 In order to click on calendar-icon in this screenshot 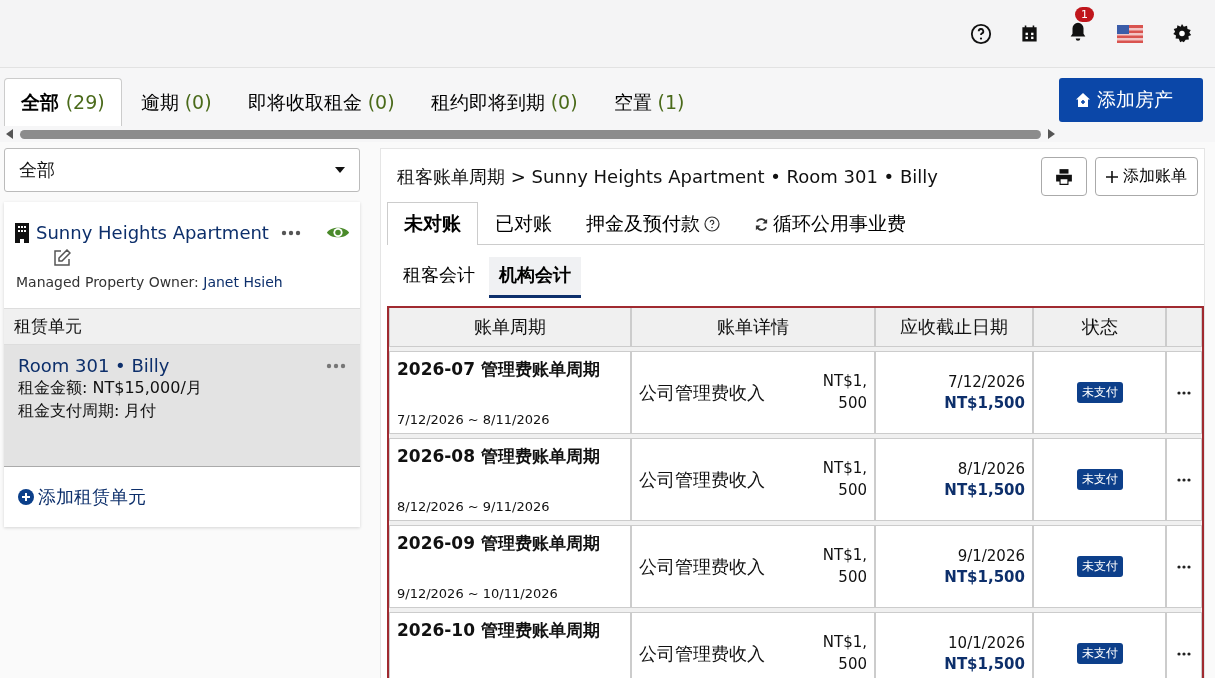, I will do `click(1029, 33)`.